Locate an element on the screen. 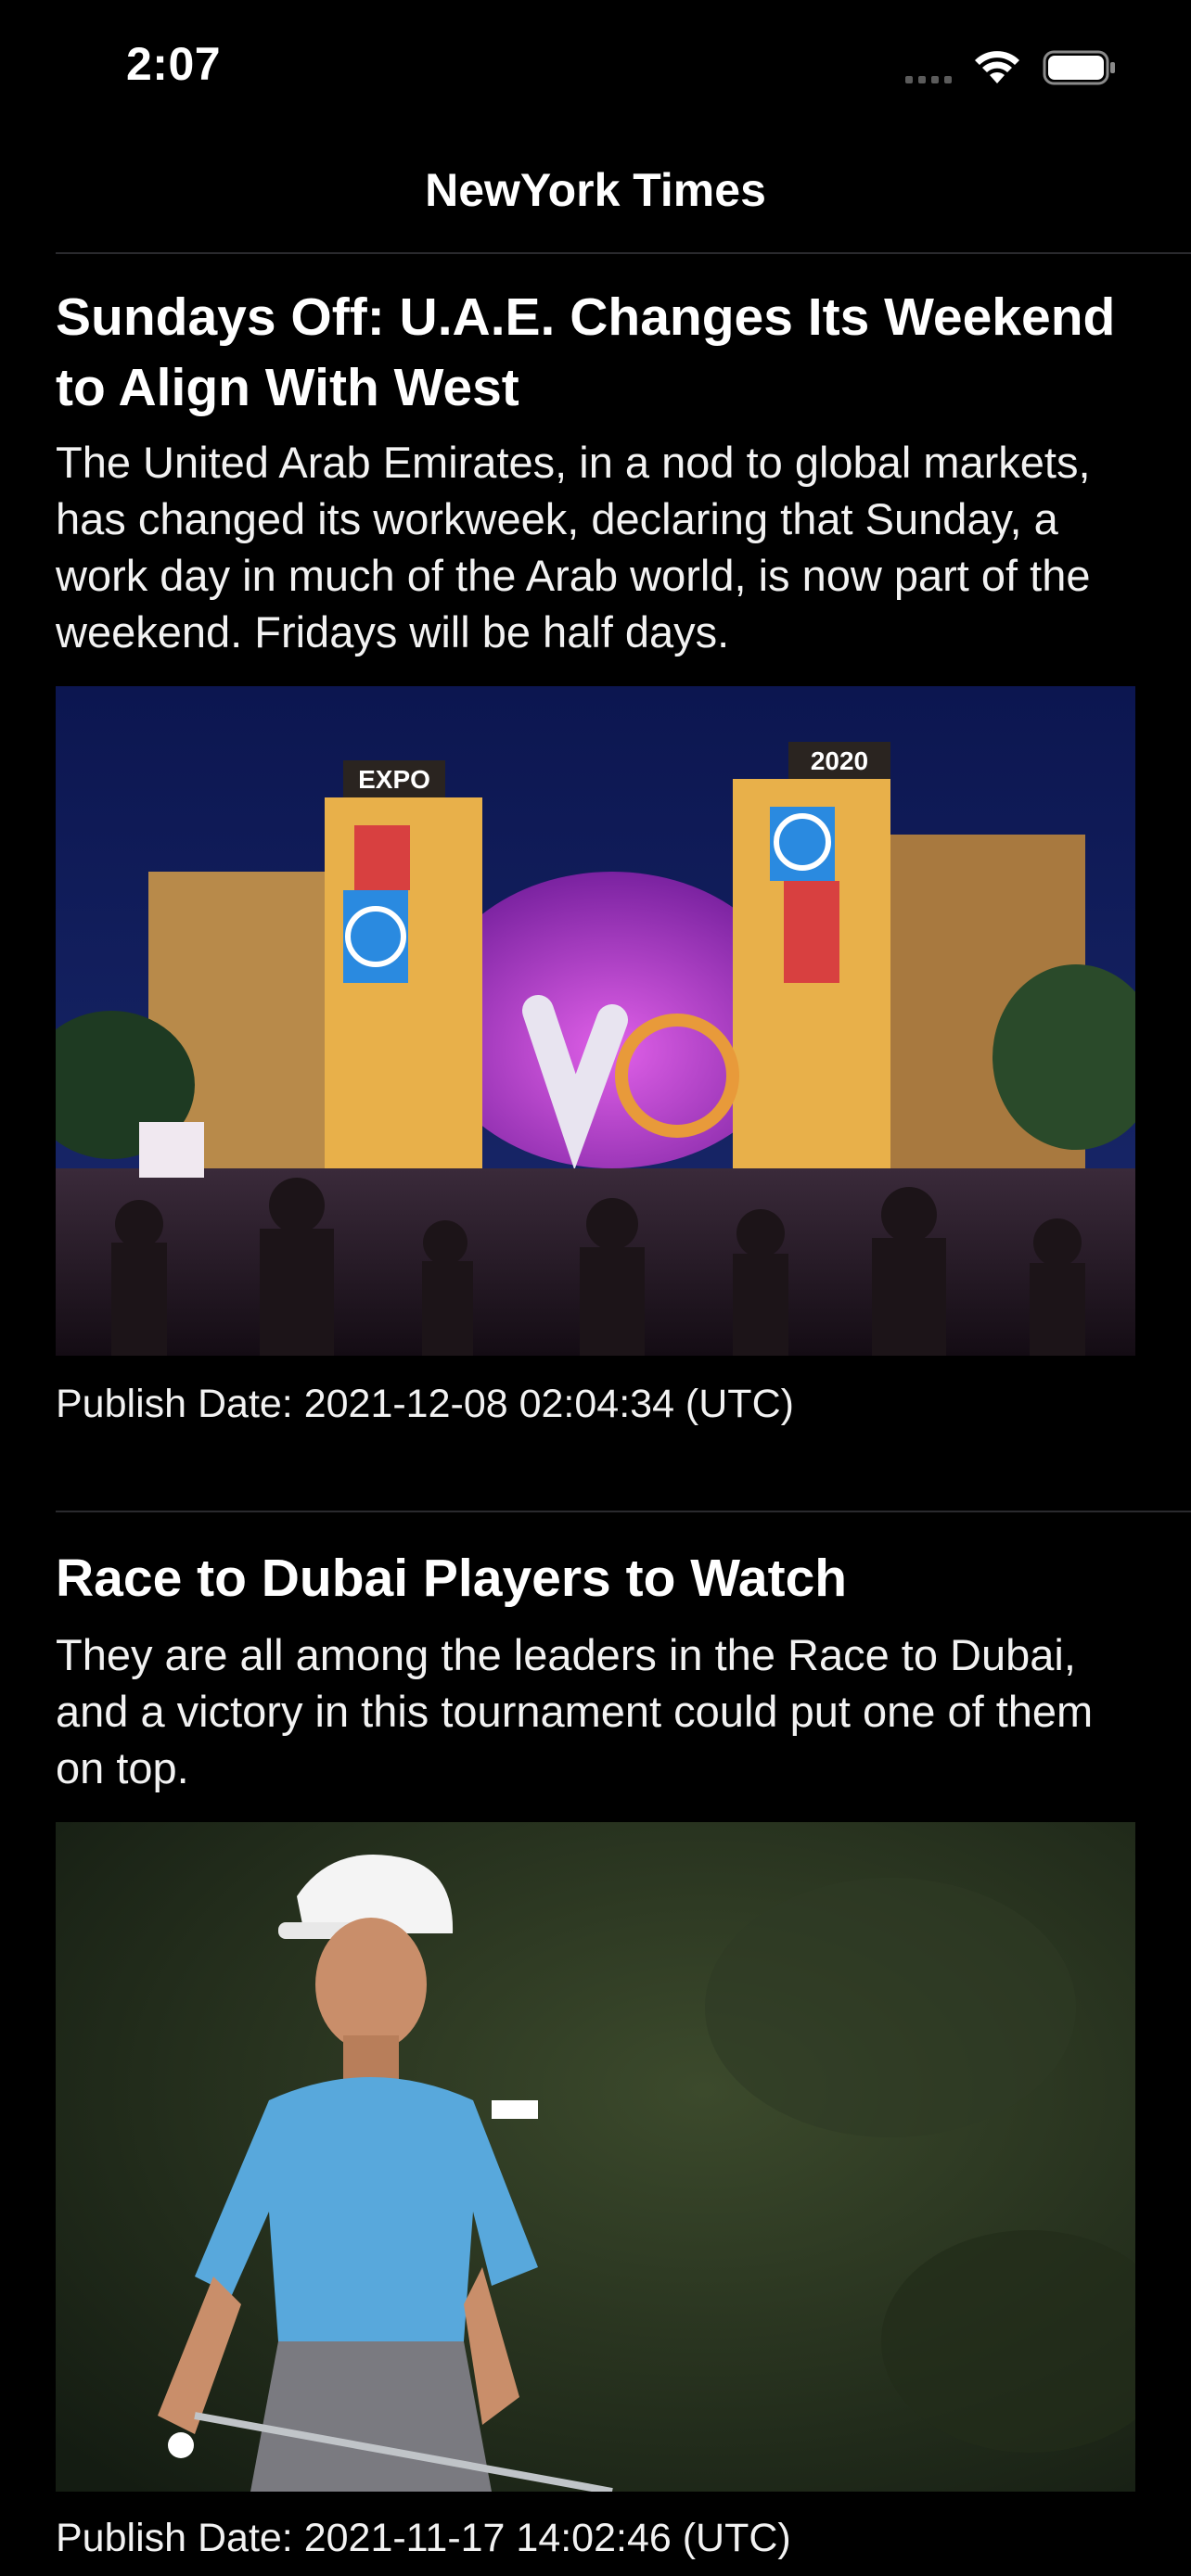 This screenshot has width=1191, height=2576. navigation-bar: NewYork Times is located at coordinates (595, 196).